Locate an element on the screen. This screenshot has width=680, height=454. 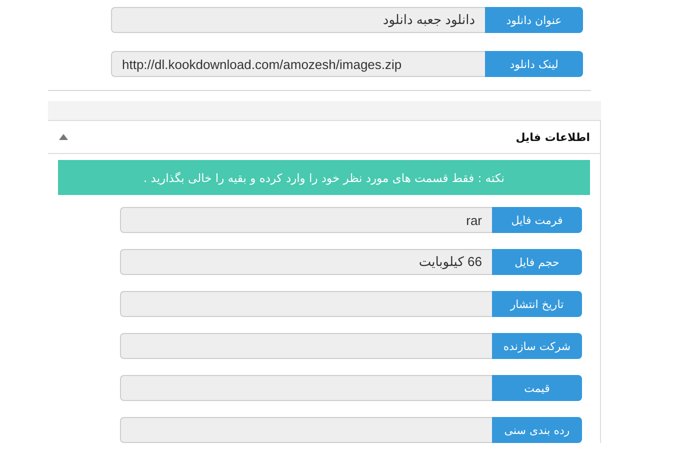
field-label: رده بندی سنی is located at coordinates (537, 430).